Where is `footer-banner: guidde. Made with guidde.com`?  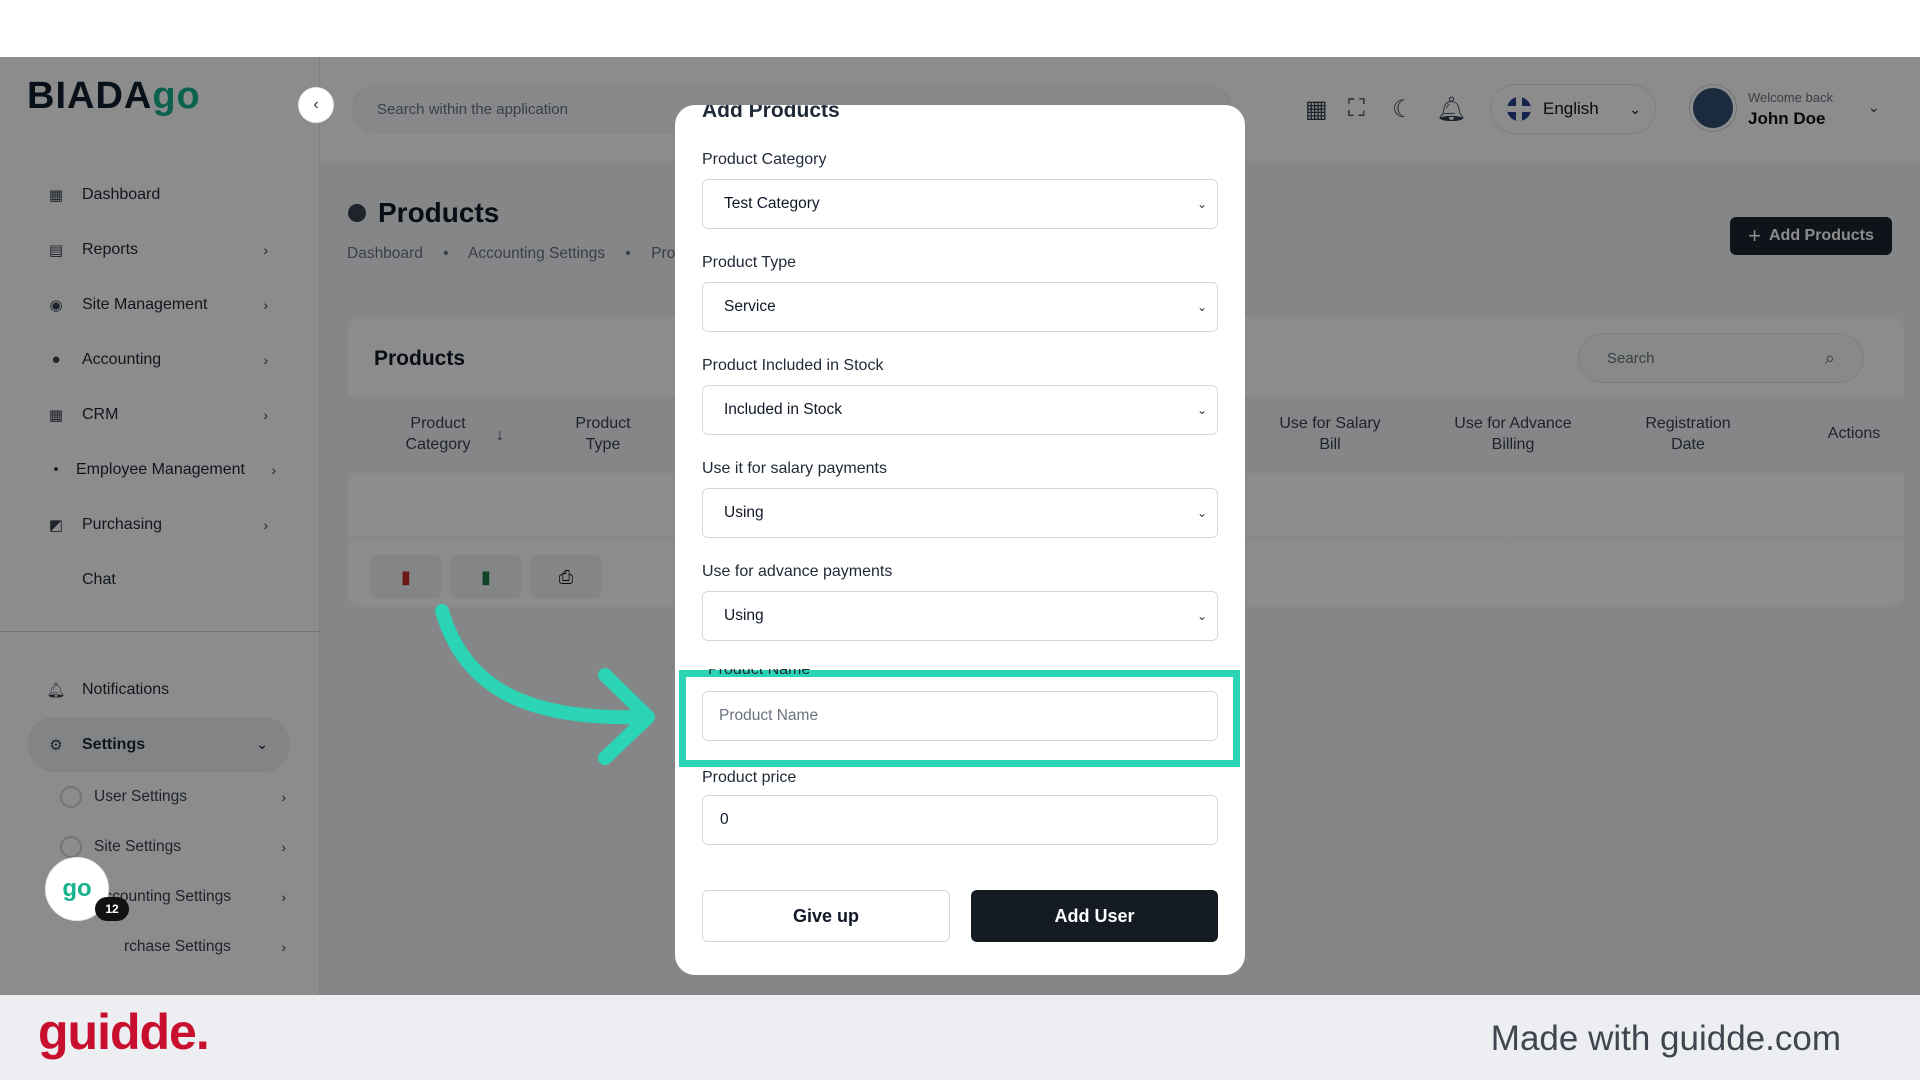
footer-banner: guidde. Made with guidde.com is located at coordinates (960, 1037).